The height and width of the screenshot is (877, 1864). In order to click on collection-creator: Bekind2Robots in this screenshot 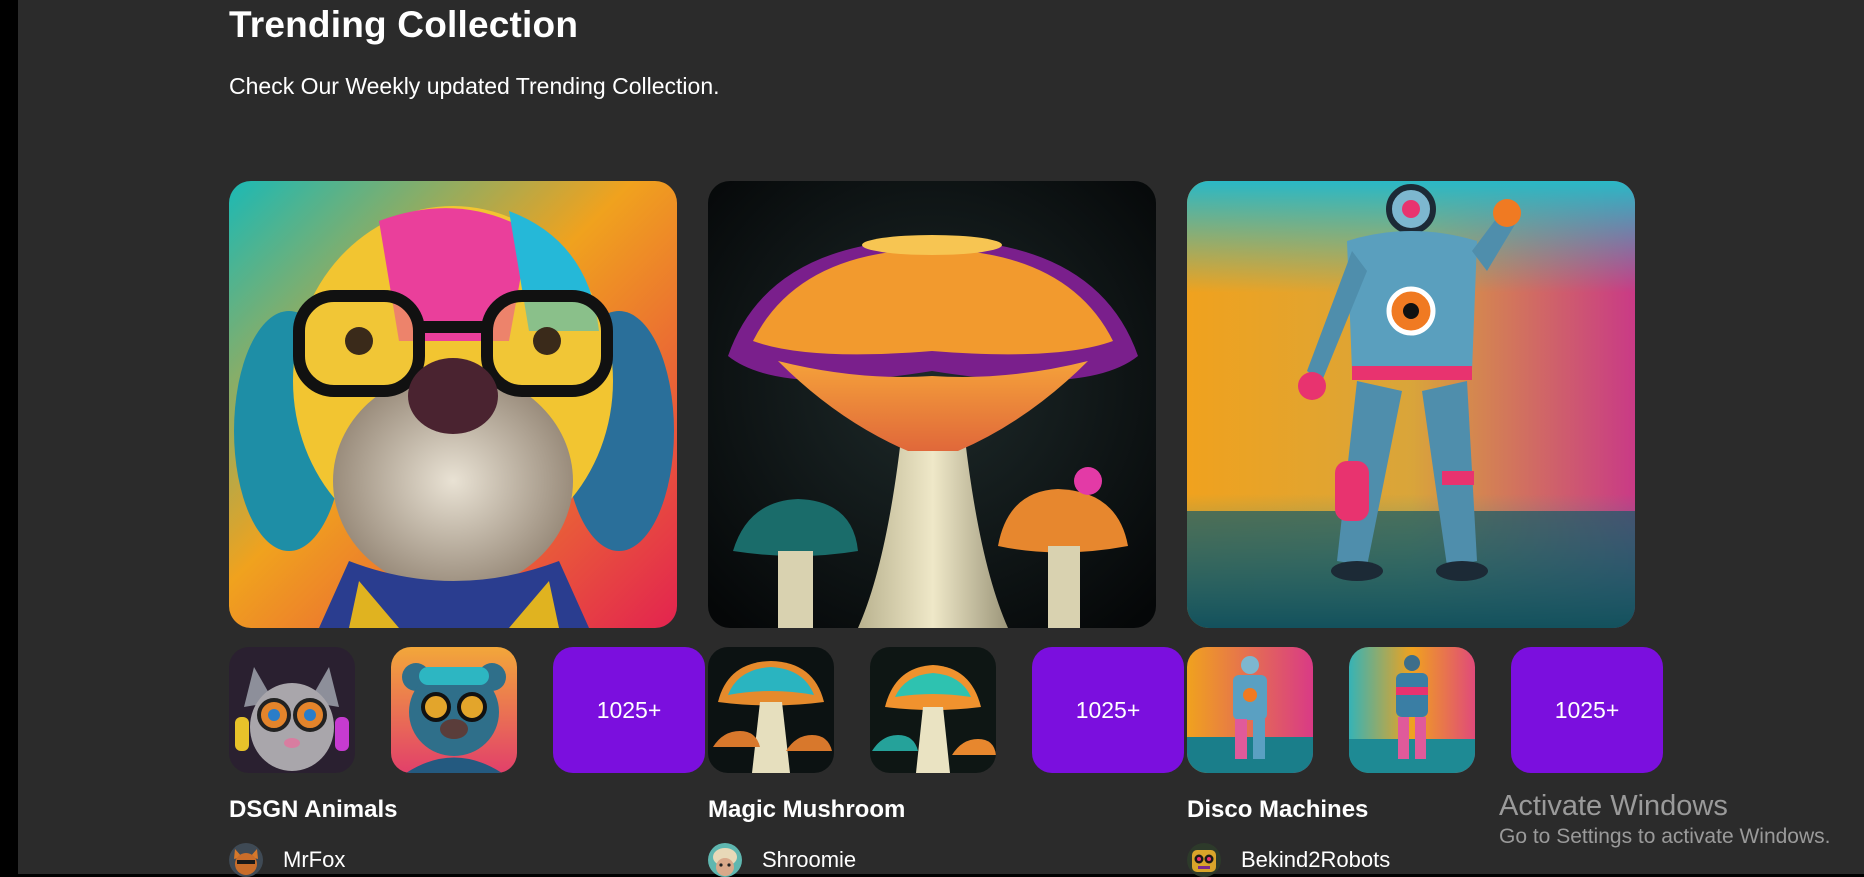, I will do `click(1288, 860)`.